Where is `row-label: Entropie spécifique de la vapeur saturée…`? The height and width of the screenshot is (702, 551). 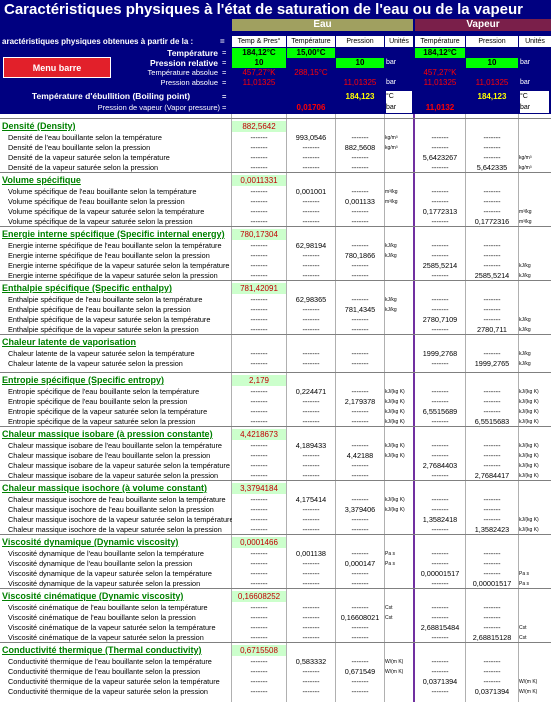
row-label: Entropie spécifique de la vapeur saturée… is located at coordinates (108, 411).